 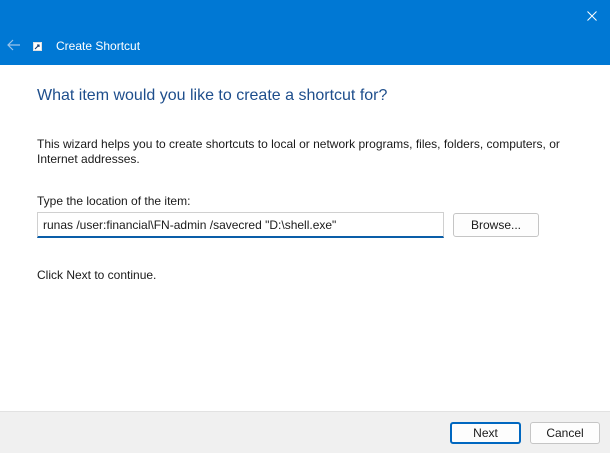 I want to click on next-button: Next, so click(x=485, y=433).